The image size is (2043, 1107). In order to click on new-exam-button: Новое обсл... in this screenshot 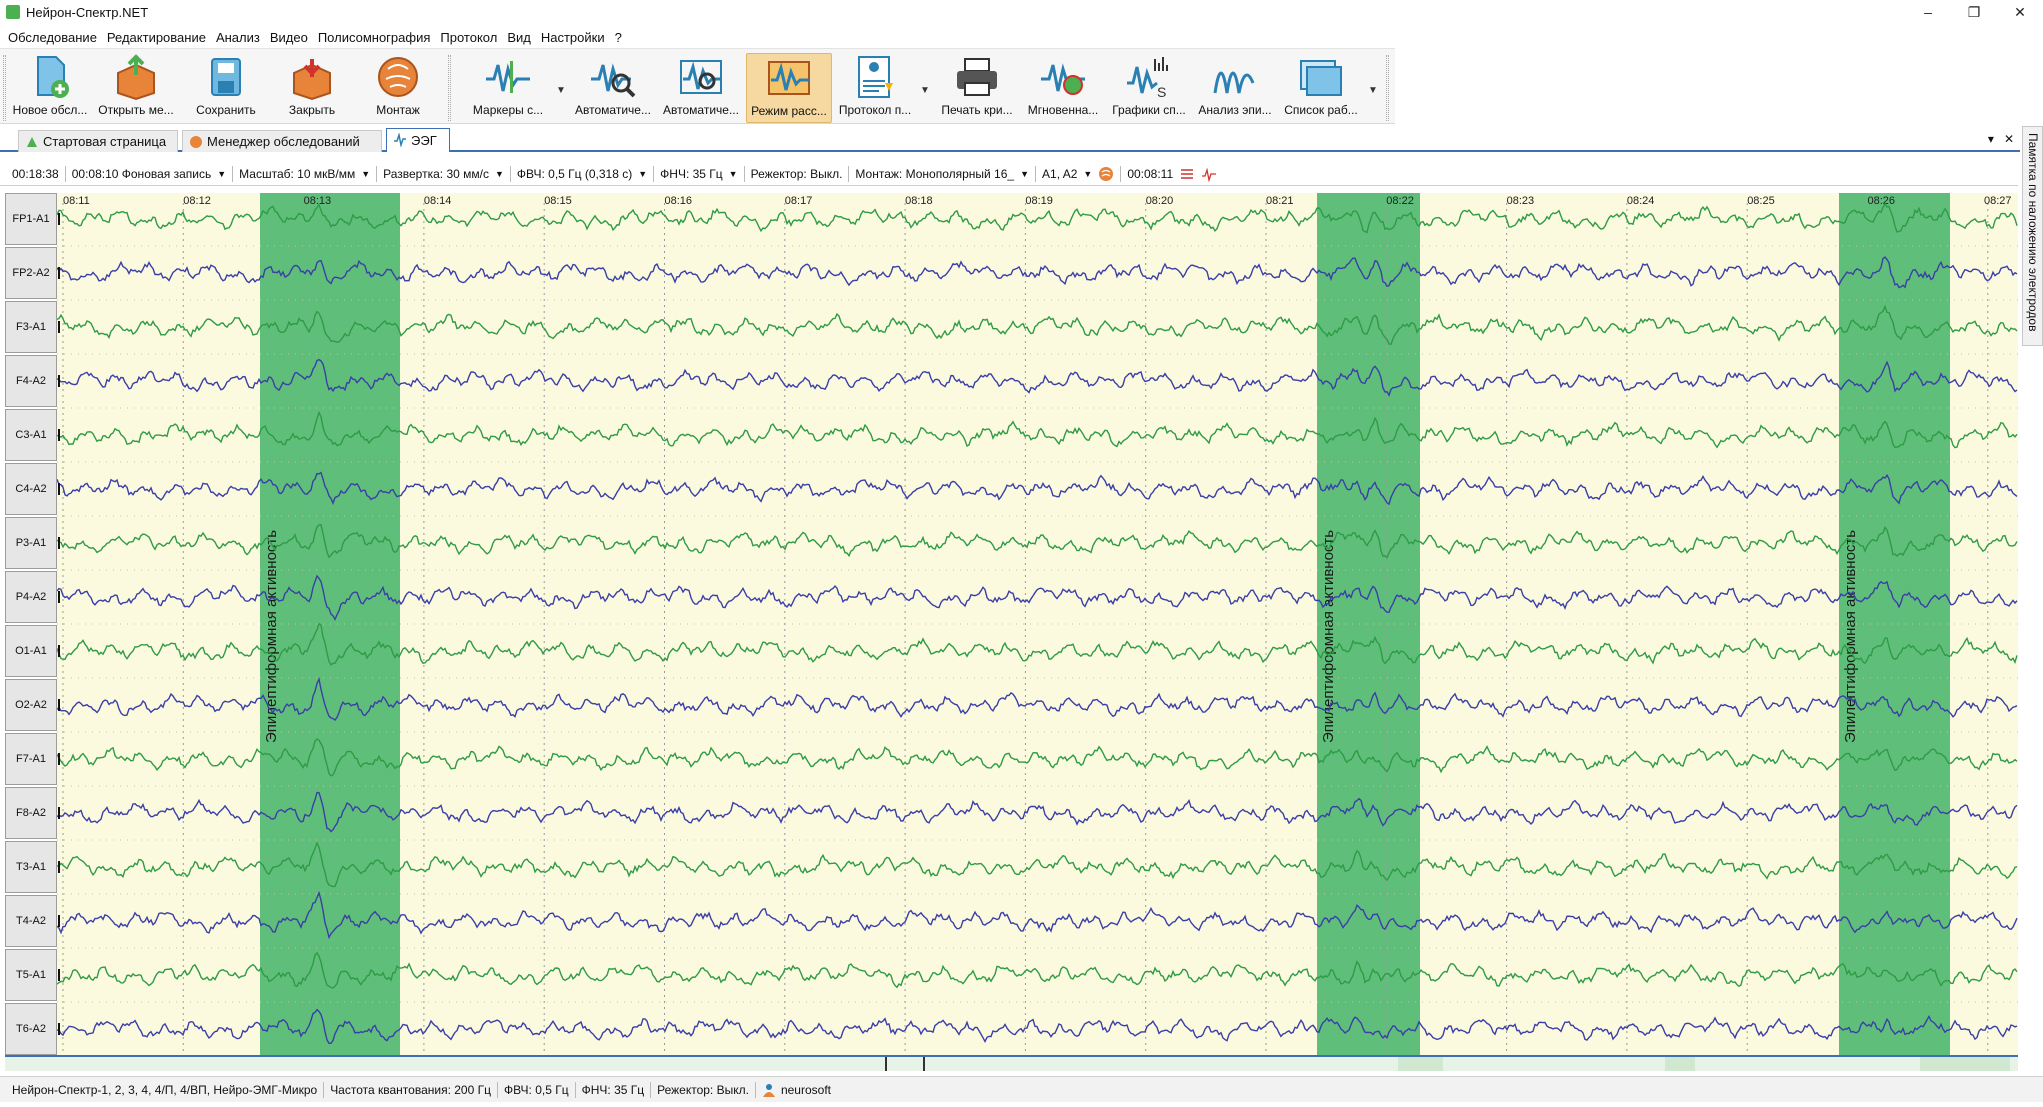, I will do `click(50, 88)`.